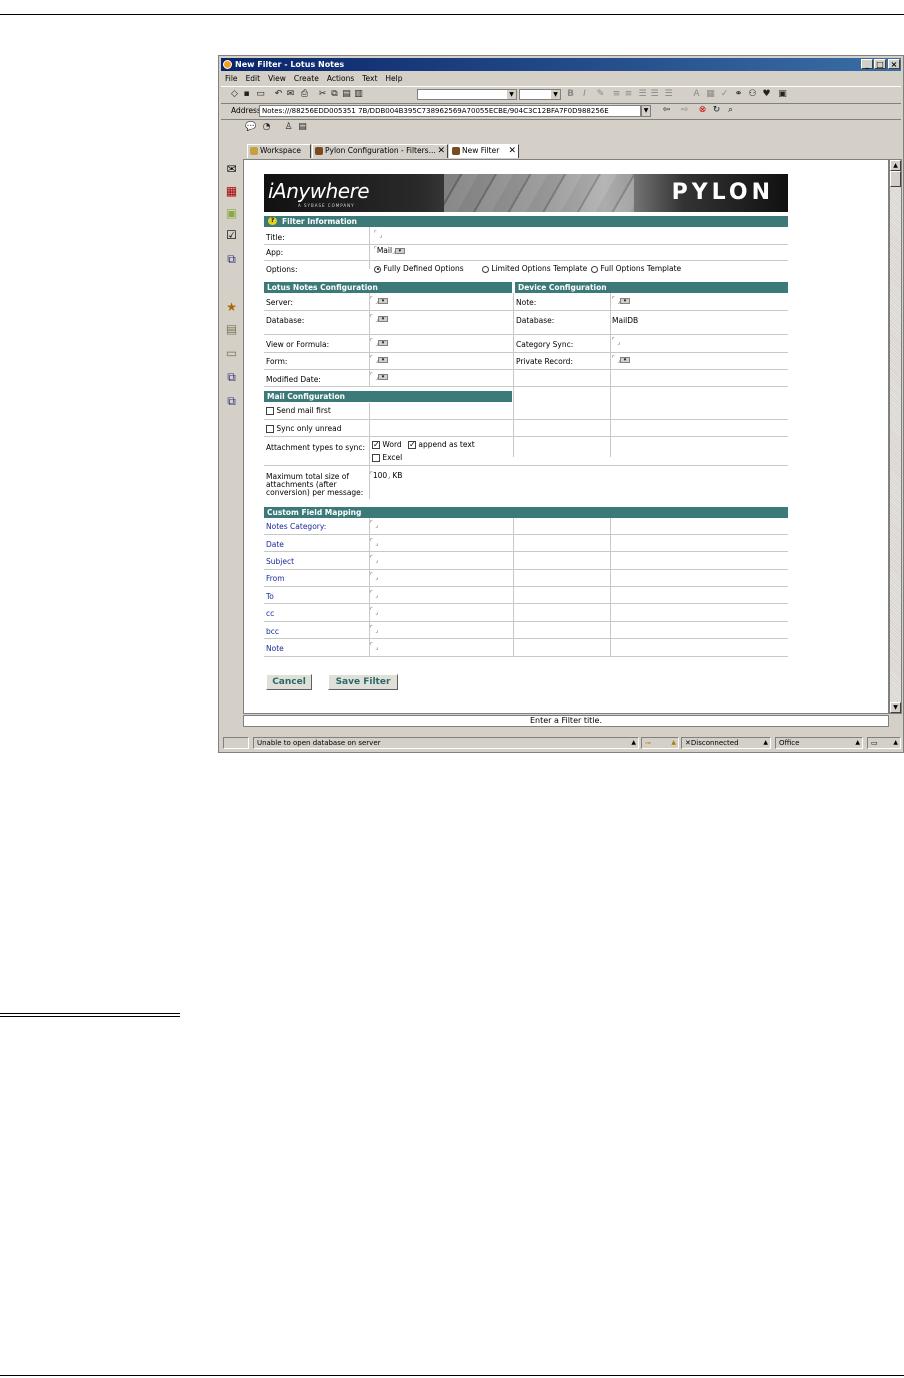  I want to click on form-field: ⌜ ⌟ ▾, so click(379, 359).